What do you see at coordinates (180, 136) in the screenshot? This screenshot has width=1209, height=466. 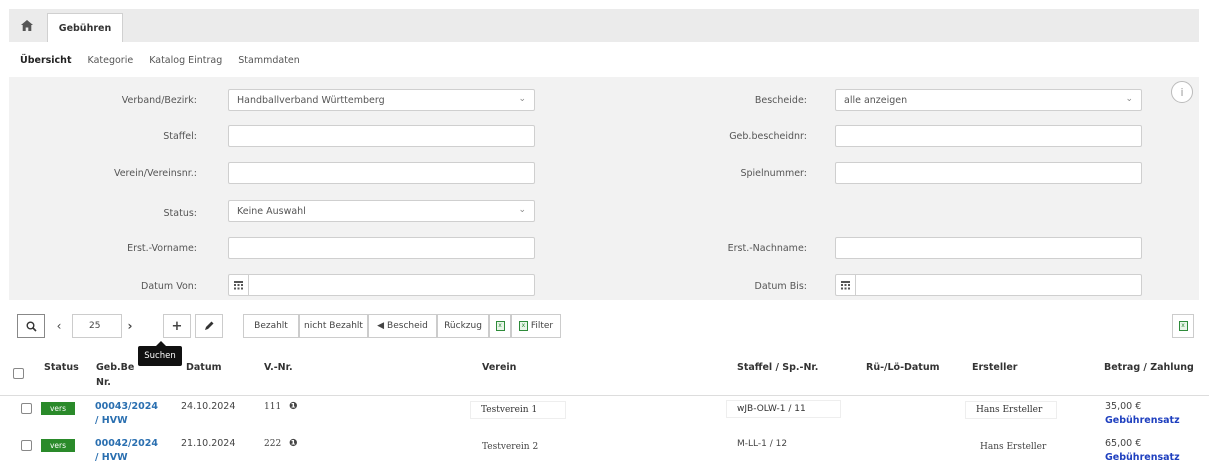 I see `staffel-label: Staffel:` at bounding box center [180, 136].